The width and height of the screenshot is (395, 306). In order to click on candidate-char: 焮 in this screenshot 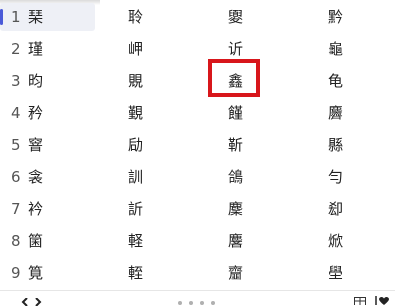, I will do `click(335, 241)`.